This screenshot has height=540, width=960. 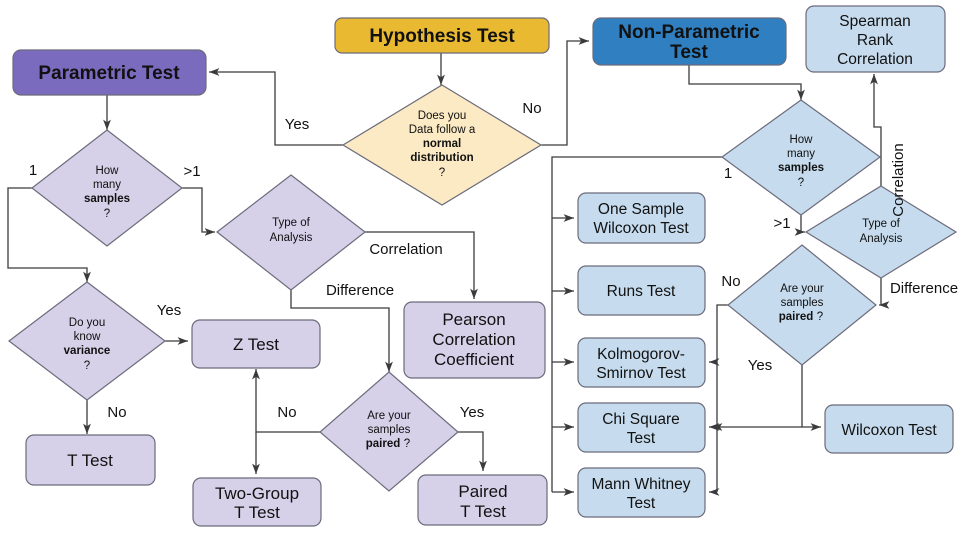 I want to click on node-parametric-test: Parametric Test, so click(x=109, y=72).